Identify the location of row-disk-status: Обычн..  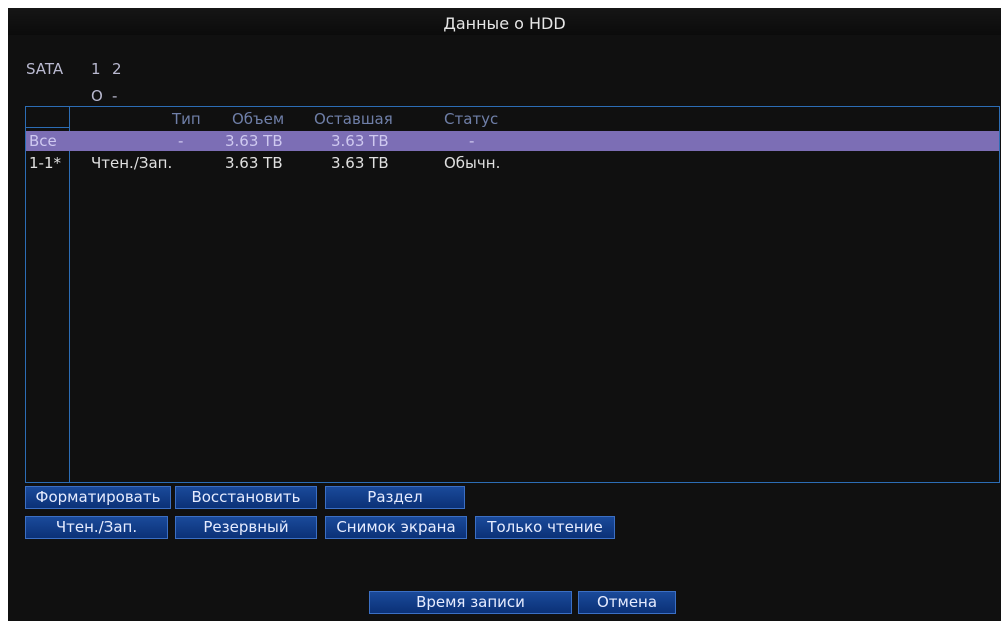
(472, 163).